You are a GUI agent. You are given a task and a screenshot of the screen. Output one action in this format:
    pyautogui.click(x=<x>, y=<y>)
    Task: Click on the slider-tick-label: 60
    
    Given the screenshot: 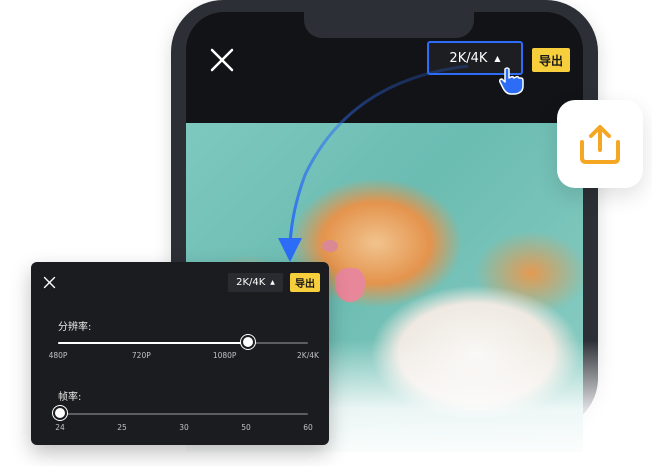 What is the action you would take?
    pyautogui.click(x=308, y=427)
    